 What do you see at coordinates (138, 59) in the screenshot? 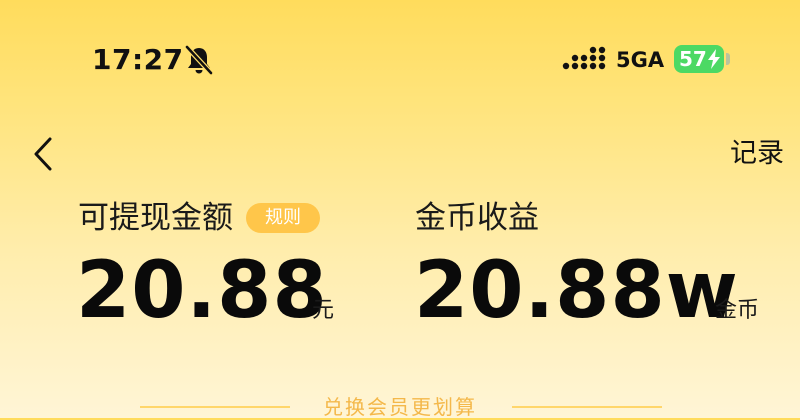
I see `status-time: 17:27` at bounding box center [138, 59].